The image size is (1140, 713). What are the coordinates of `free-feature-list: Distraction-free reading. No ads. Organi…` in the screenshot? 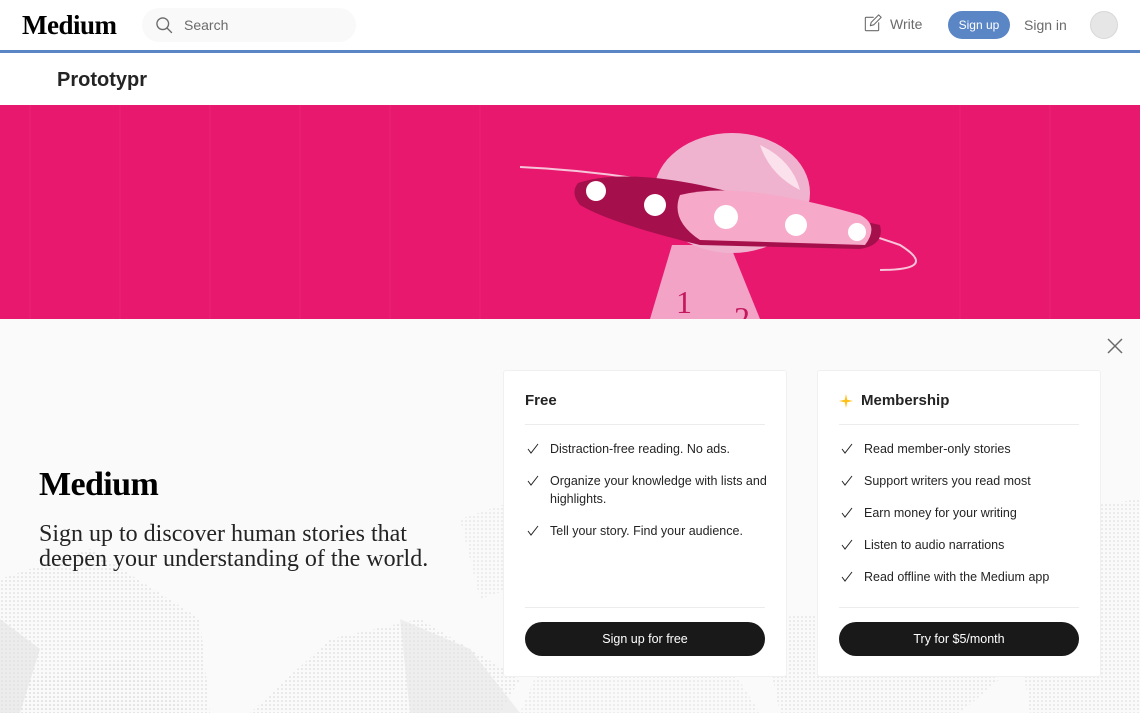 It's located at (647, 497).